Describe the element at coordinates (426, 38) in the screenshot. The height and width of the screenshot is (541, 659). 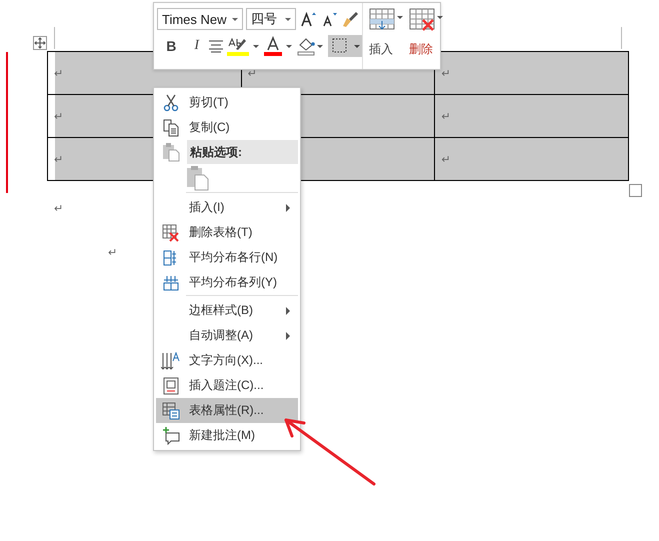
I see `delete-button: 删除` at that location.